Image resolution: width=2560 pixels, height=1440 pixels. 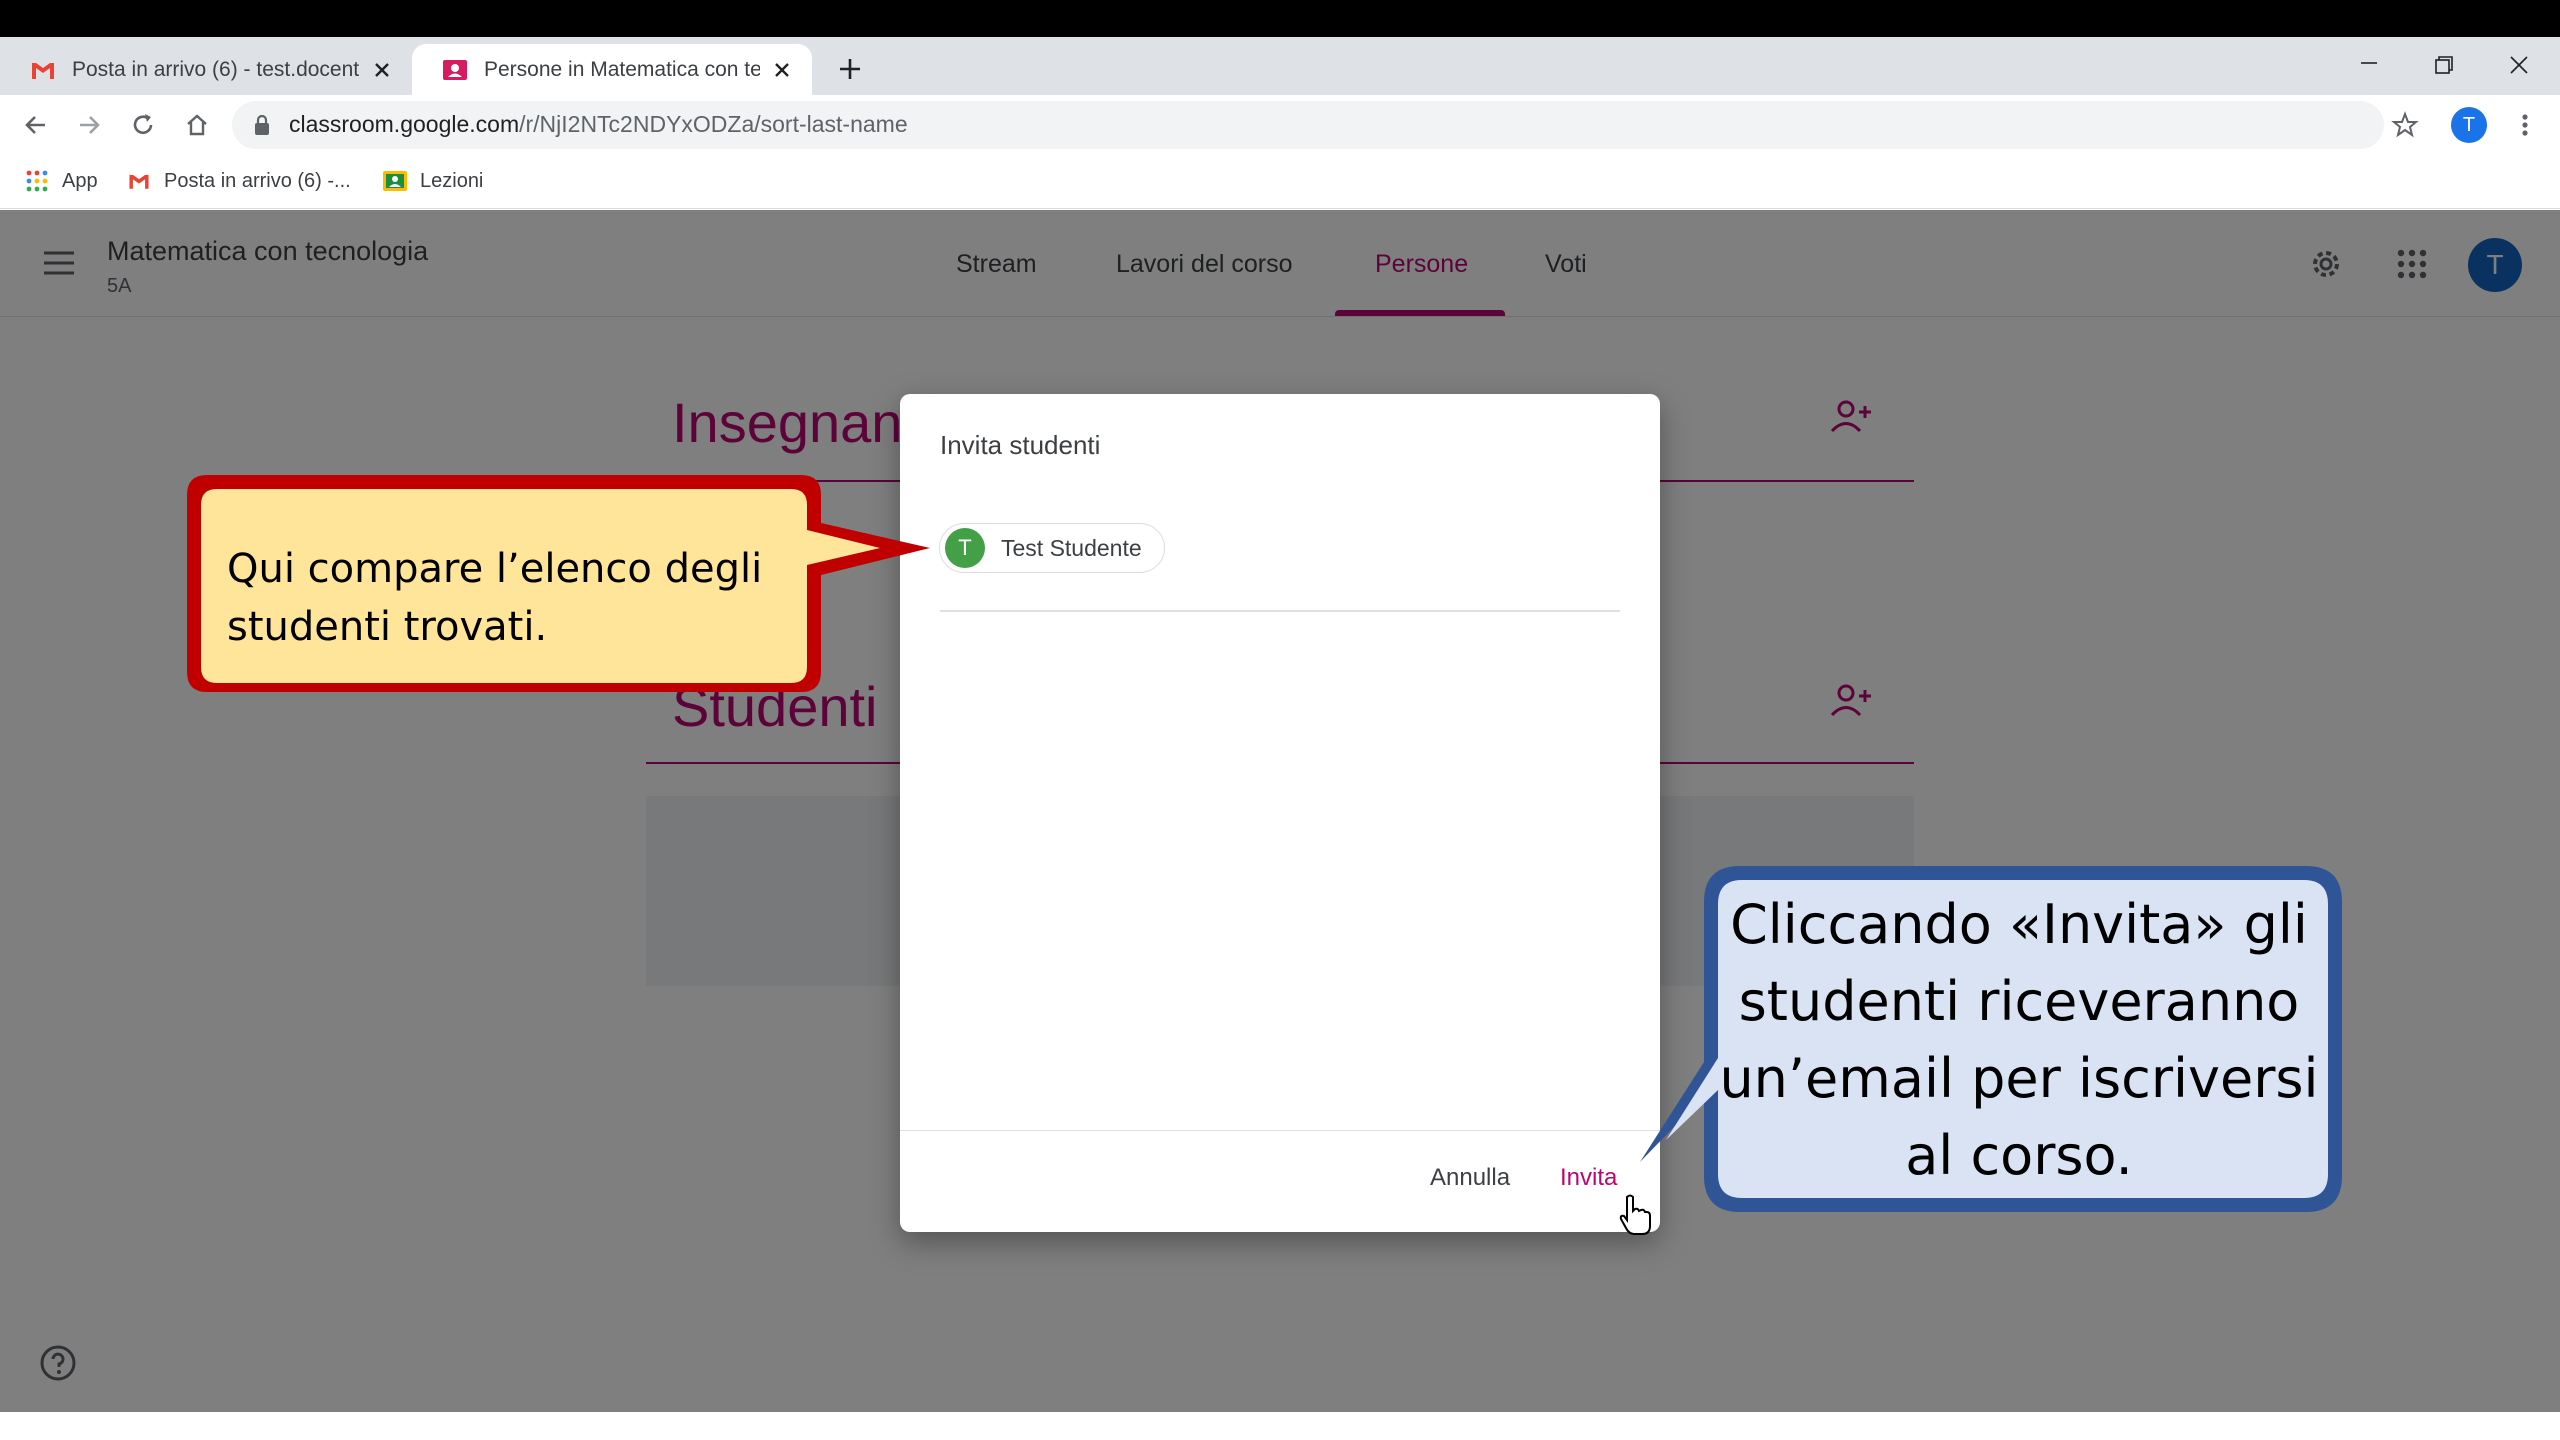 I want to click on bottom-strip, so click(x=1280, y=1426).